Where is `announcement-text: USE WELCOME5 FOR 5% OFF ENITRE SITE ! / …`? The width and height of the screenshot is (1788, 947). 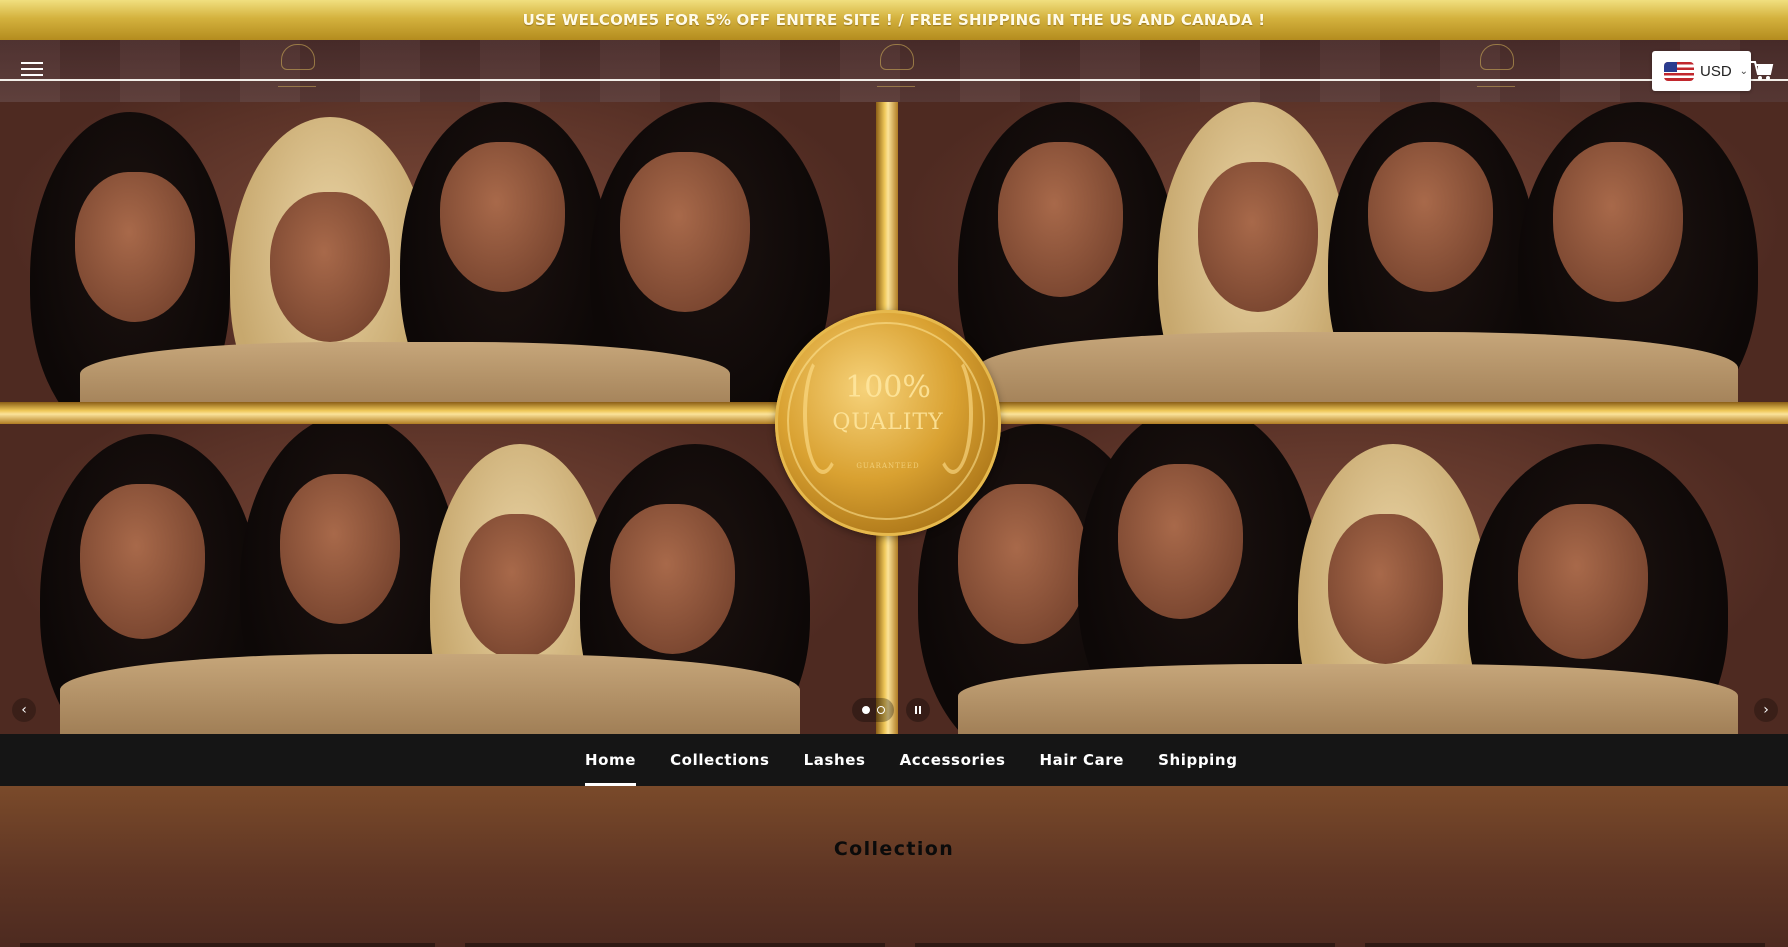
announcement-text: USE WELCOME5 FOR 5% OFF ENITRE SITE ! / … is located at coordinates (894, 20).